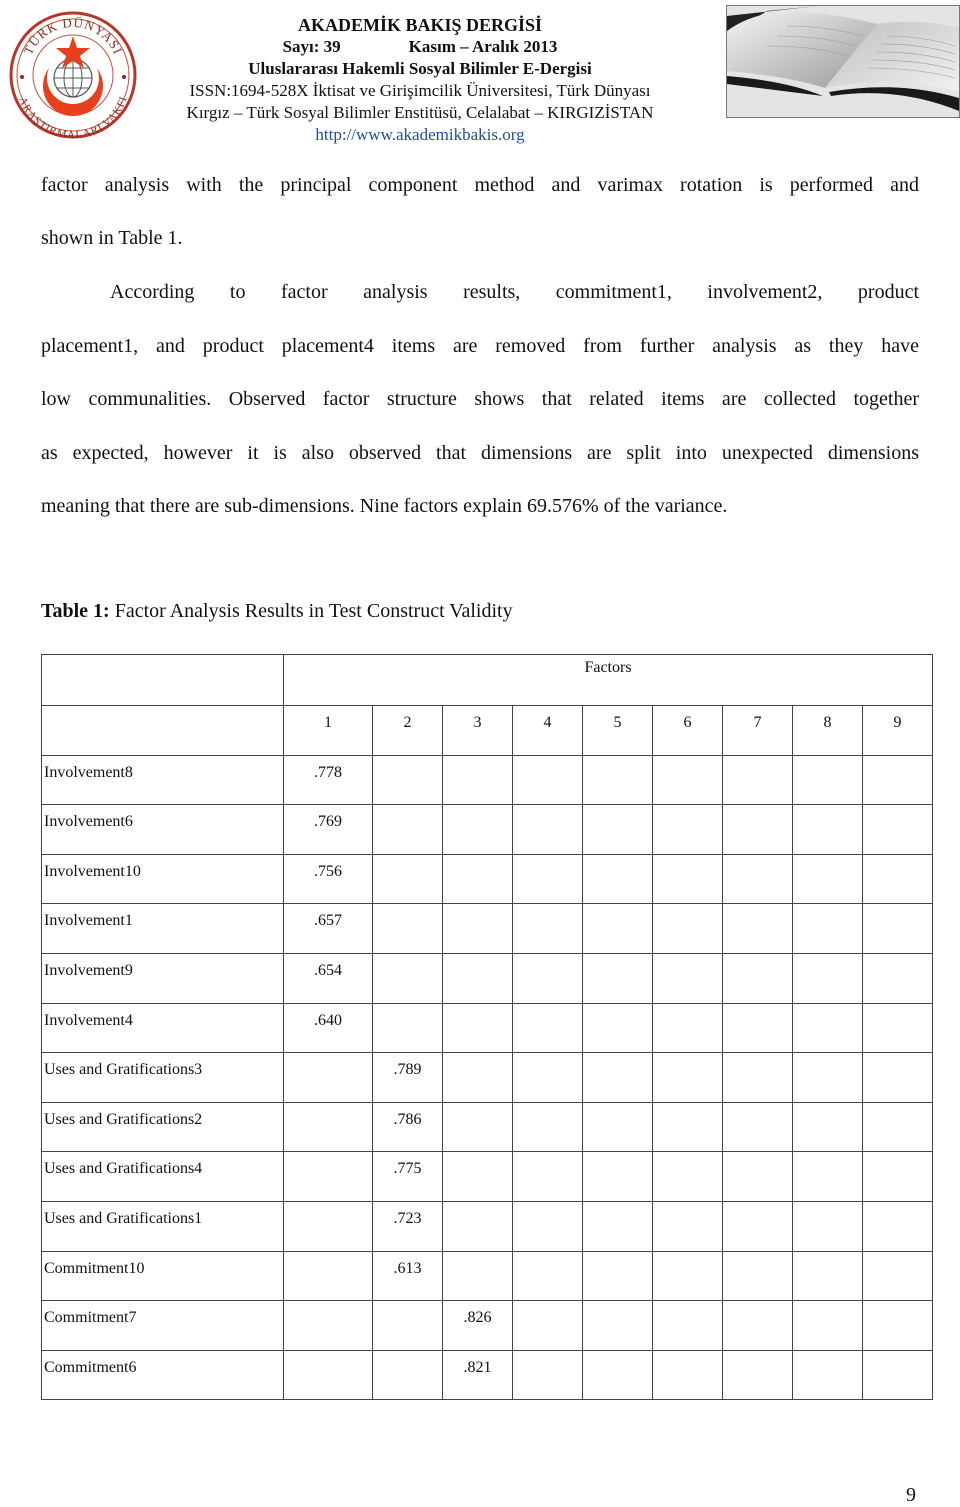 This screenshot has width=960, height=1507. Describe the element at coordinates (897, 730) in the screenshot. I see `factor-number-header: 9` at that location.